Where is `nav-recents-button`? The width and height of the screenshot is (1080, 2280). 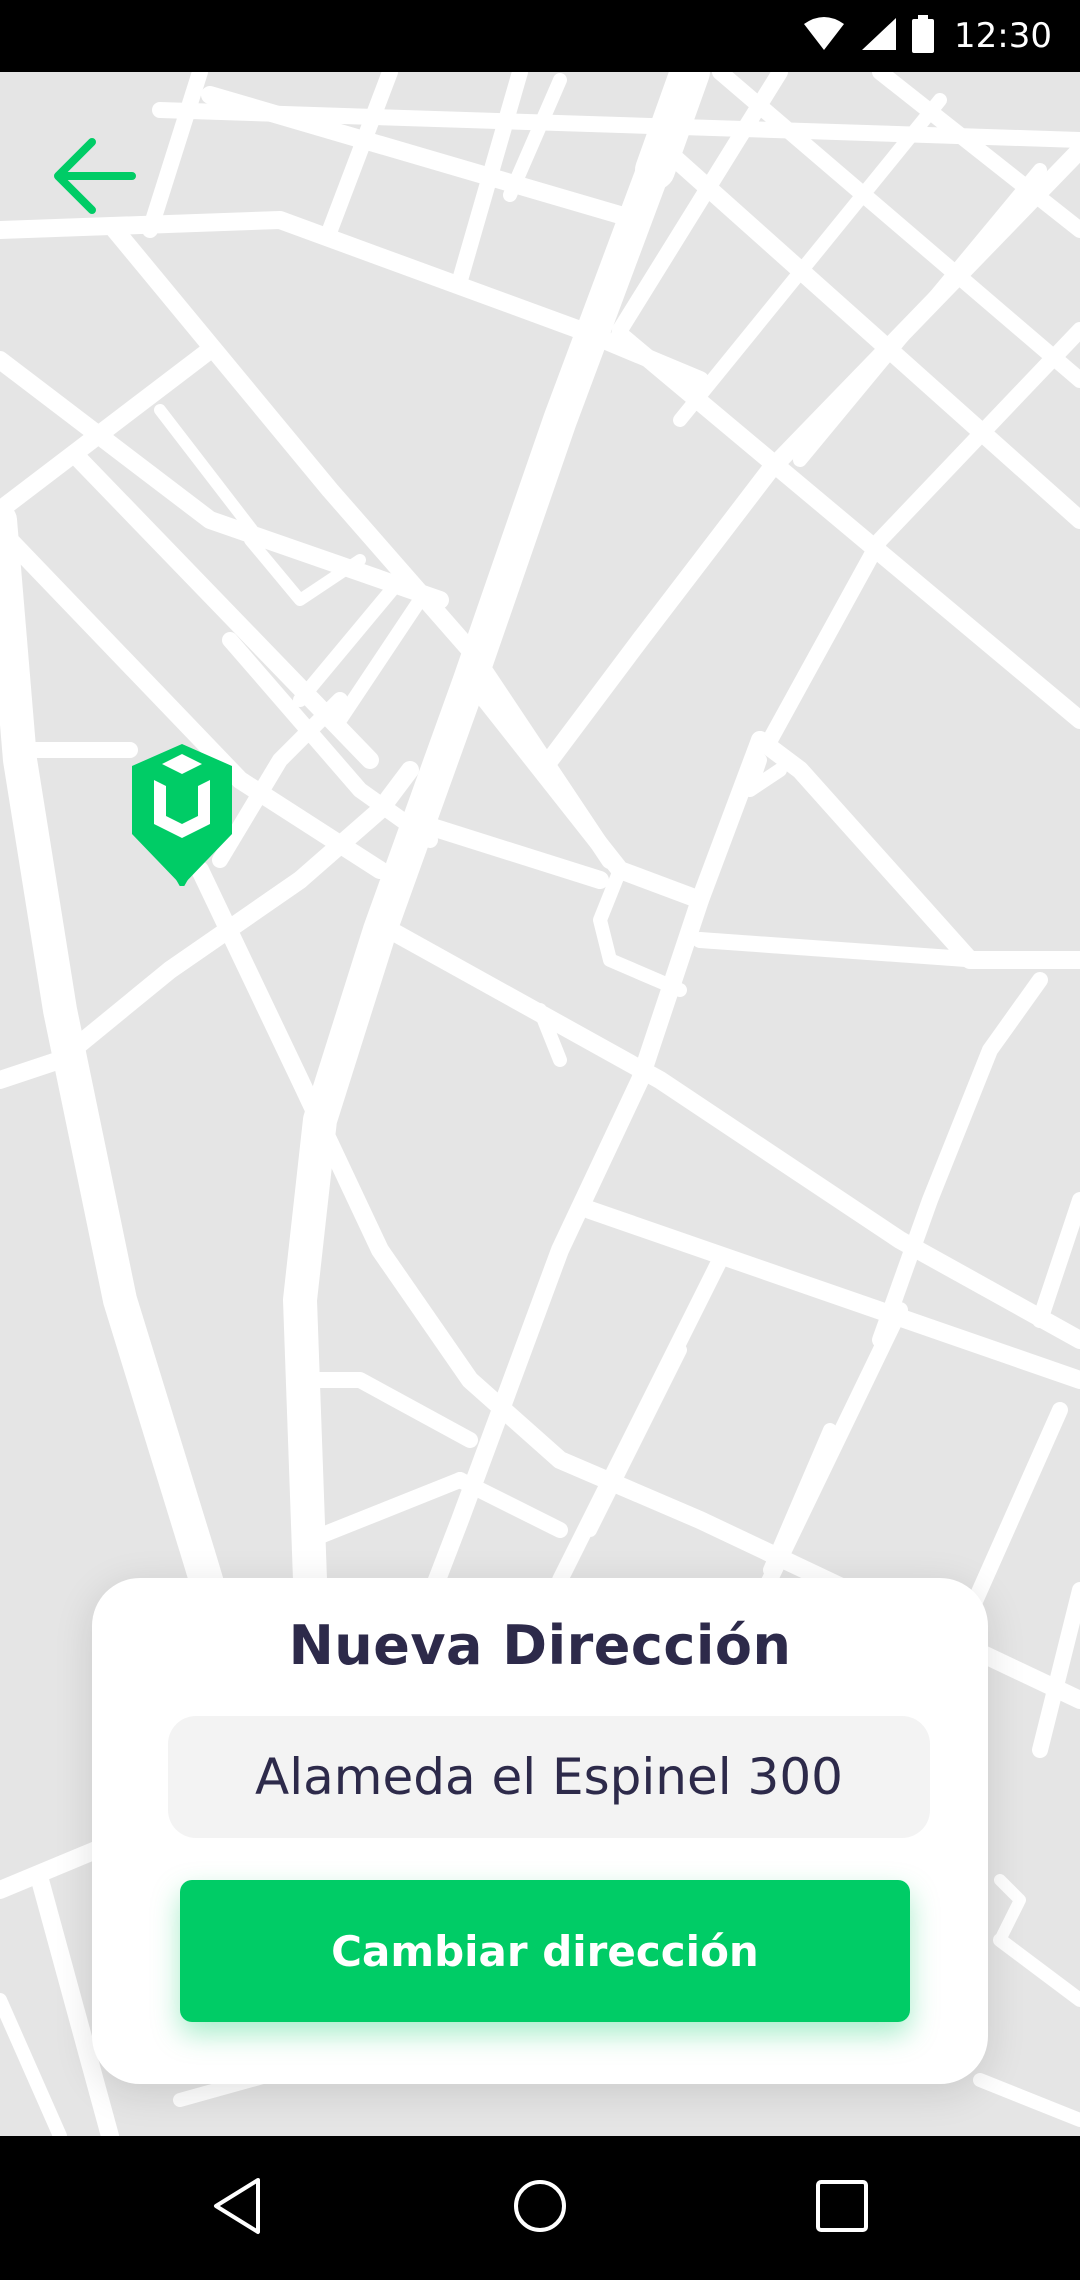 nav-recents-button is located at coordinates (842, 2208).